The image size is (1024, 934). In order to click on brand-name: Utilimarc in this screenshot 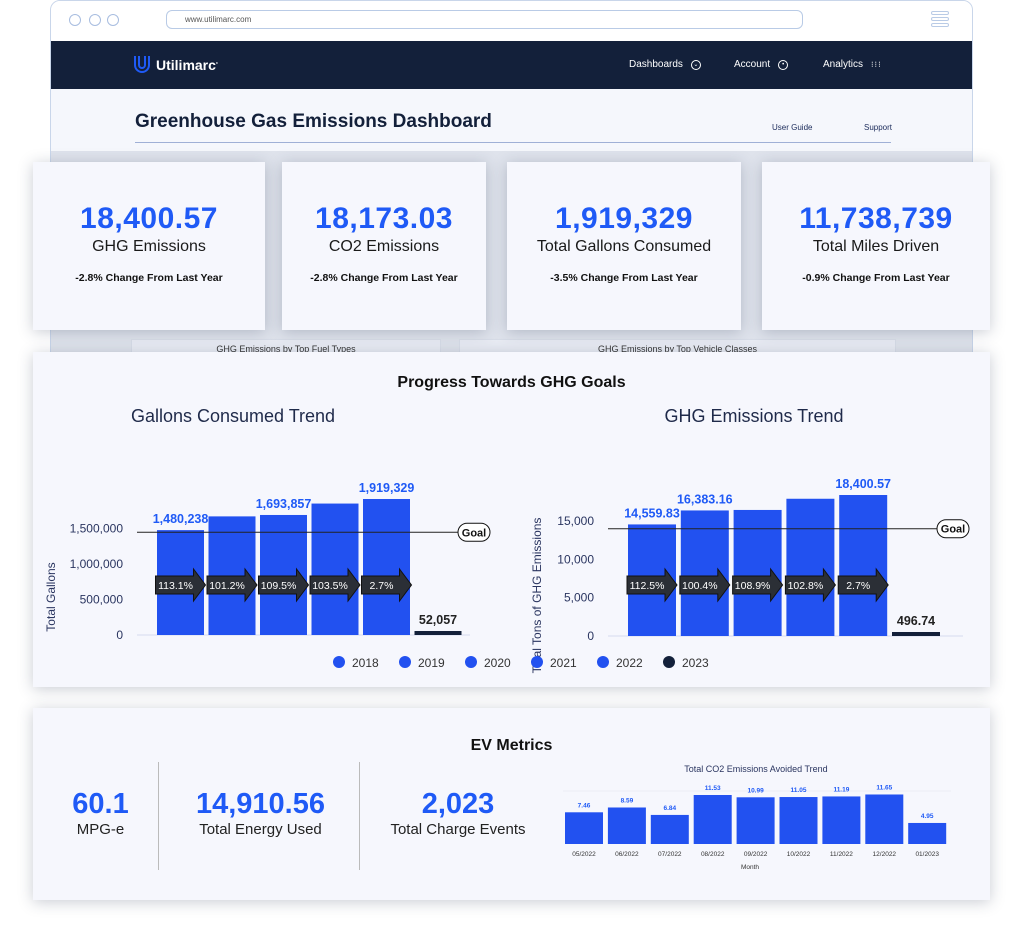, I will do `click(186, 65)`.